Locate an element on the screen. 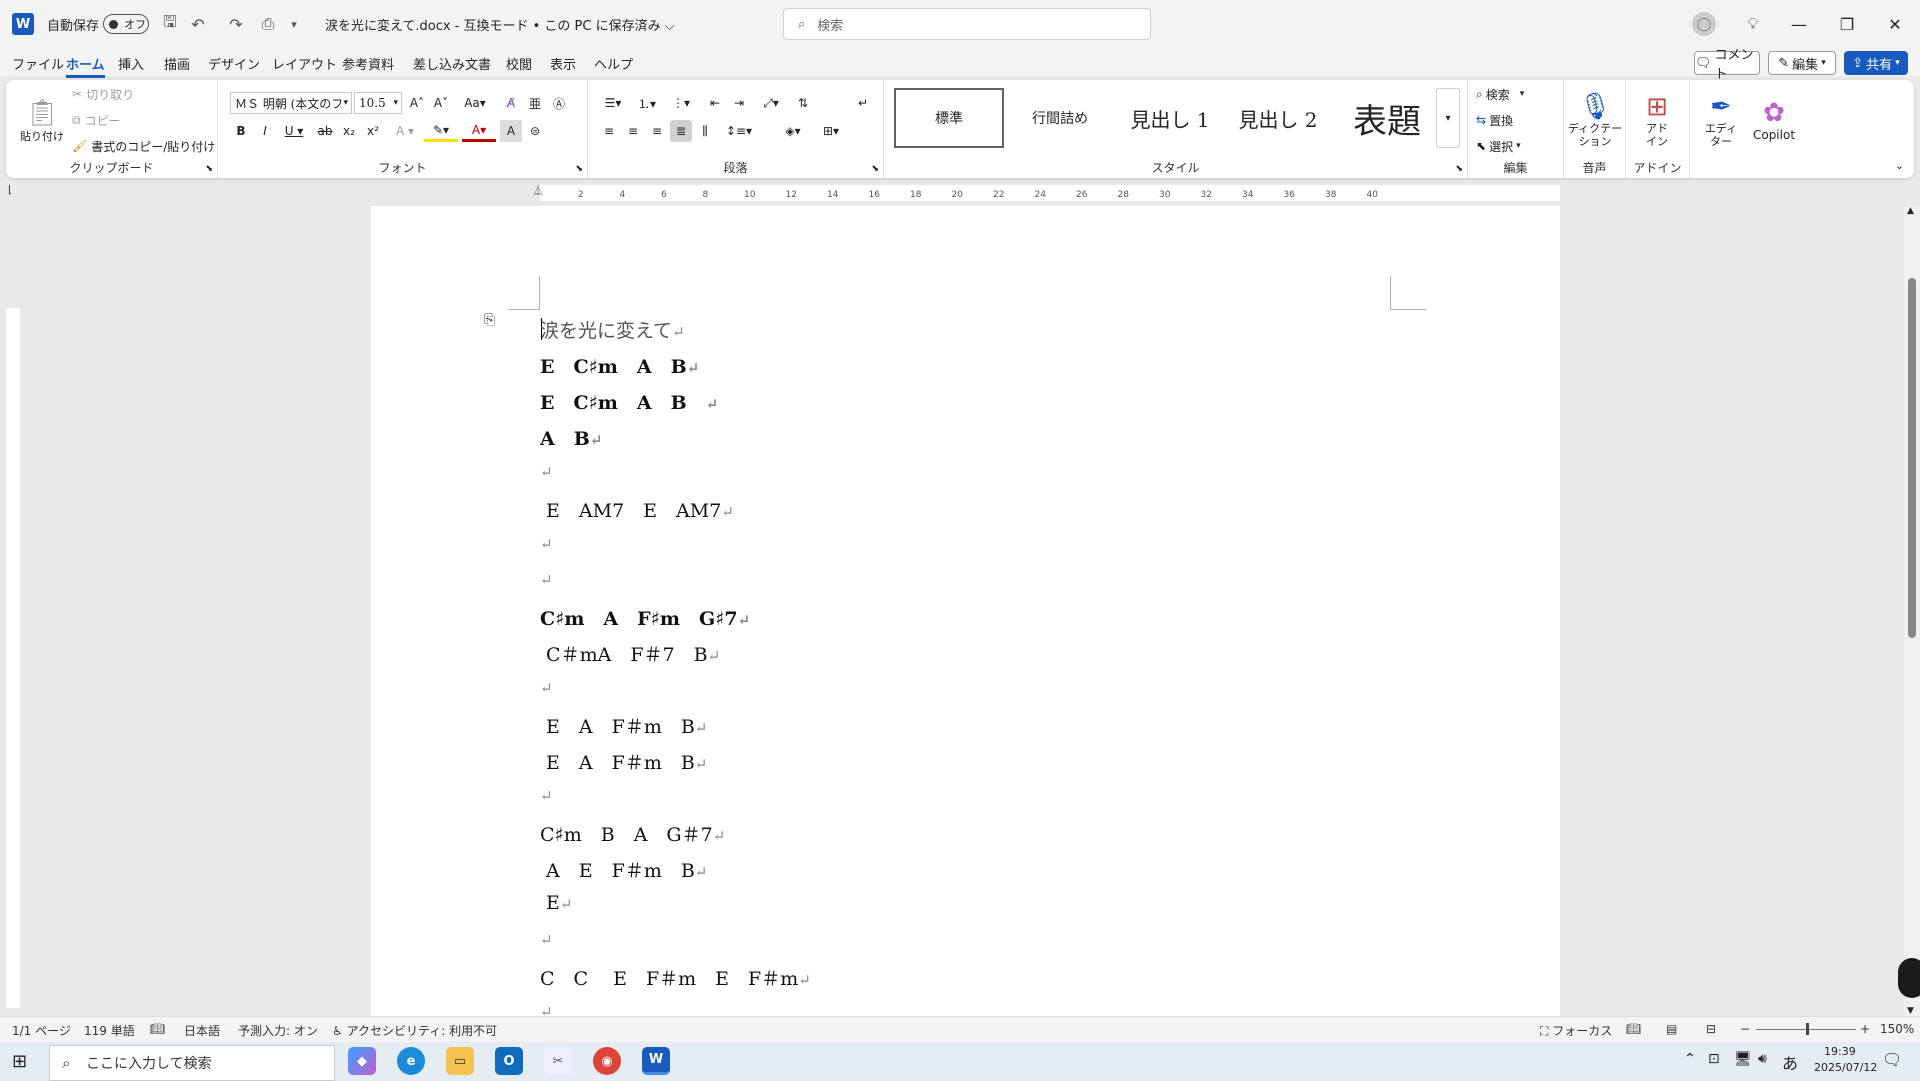 Image resolution: width=1920 pixels, height=1081 pixels. document-title: 涙を光に変えて.docx - 互換モード • この PC に保存済み ⌵ is located at coordinates (500, 24).